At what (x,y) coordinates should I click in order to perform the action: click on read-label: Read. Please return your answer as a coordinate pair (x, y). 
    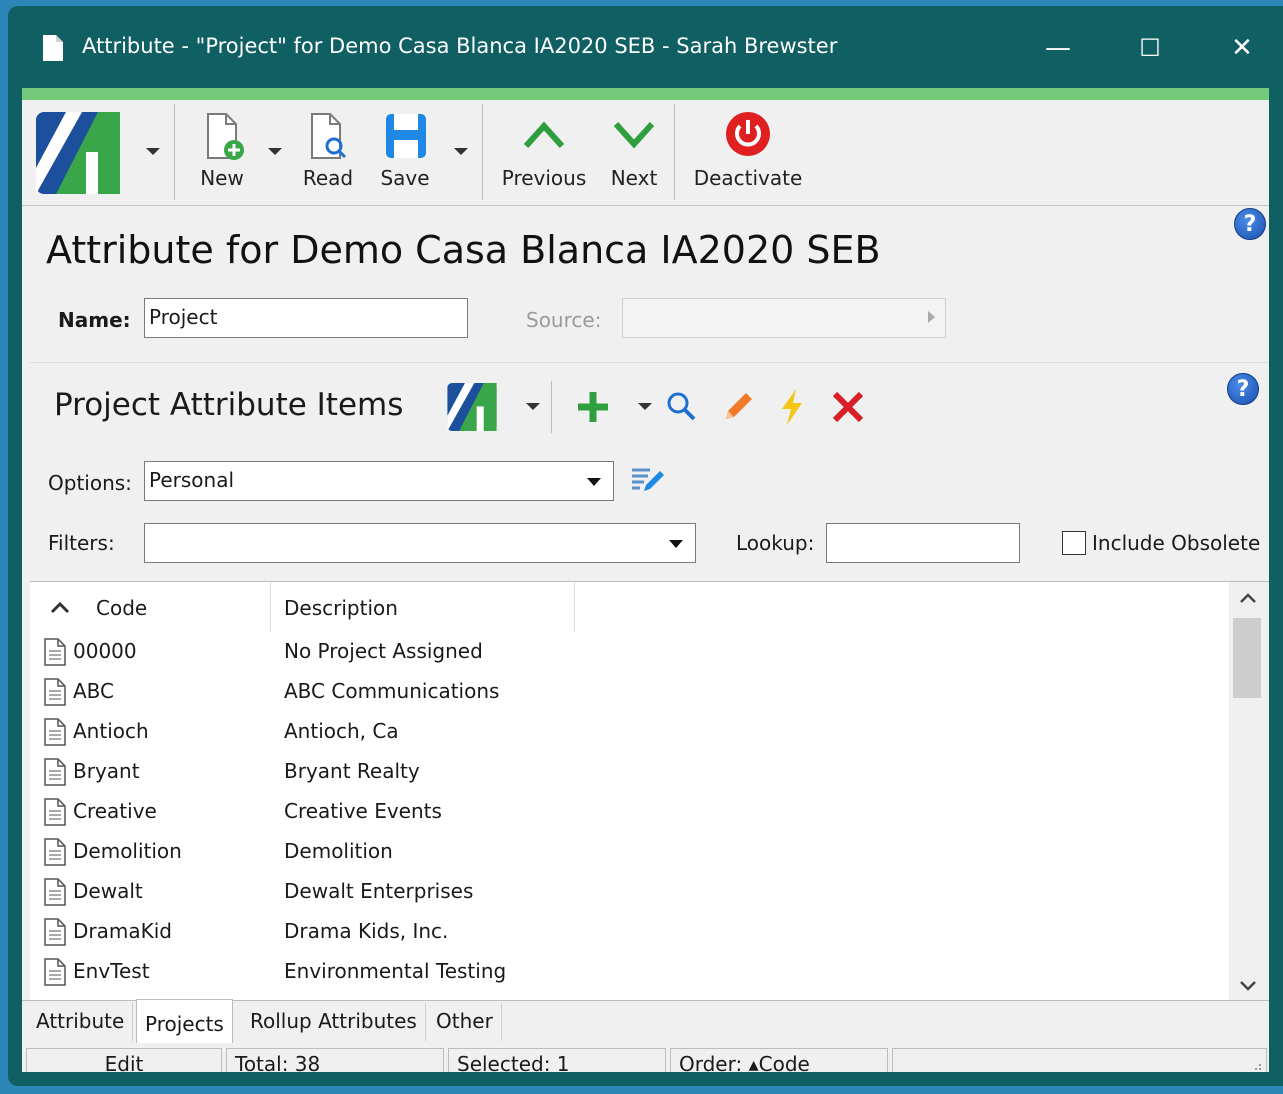
    Looking at the image, I should click on (328, 178).